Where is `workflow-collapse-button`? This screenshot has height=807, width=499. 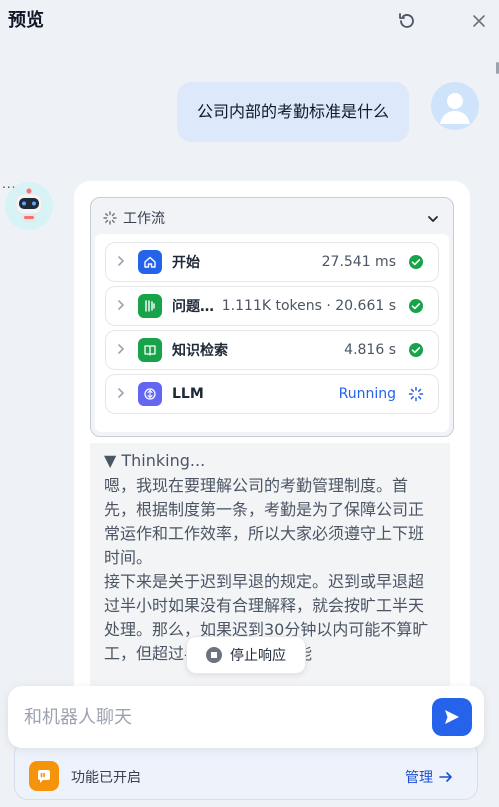
workflow-collapse-button is located at coordinates (433, 219).